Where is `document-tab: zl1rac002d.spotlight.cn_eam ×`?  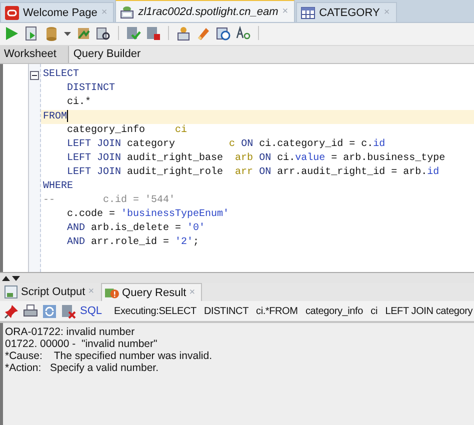
document-tab: zl1rac002d.spotlight.cn_eam × is located at coordinates (205, 11).